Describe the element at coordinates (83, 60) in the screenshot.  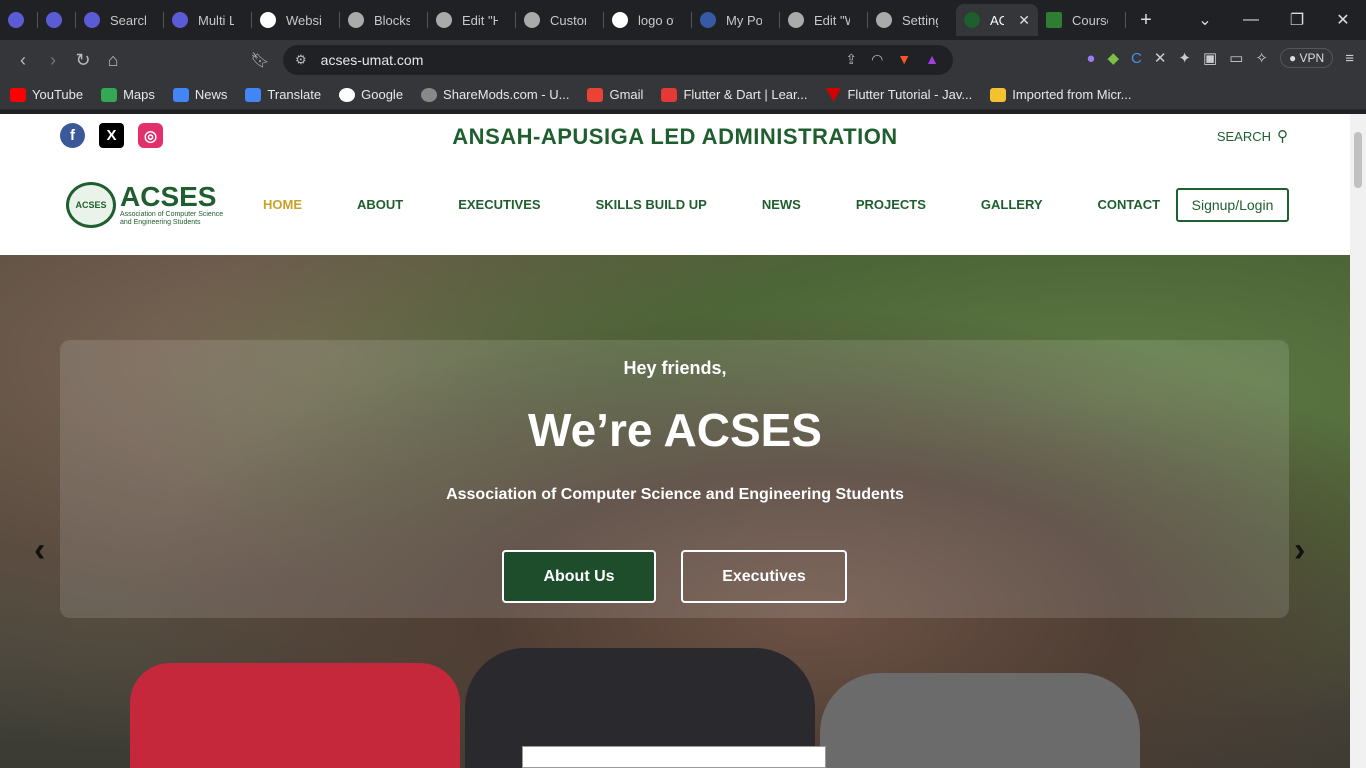
I see `reload-icon: ↻` at that location.